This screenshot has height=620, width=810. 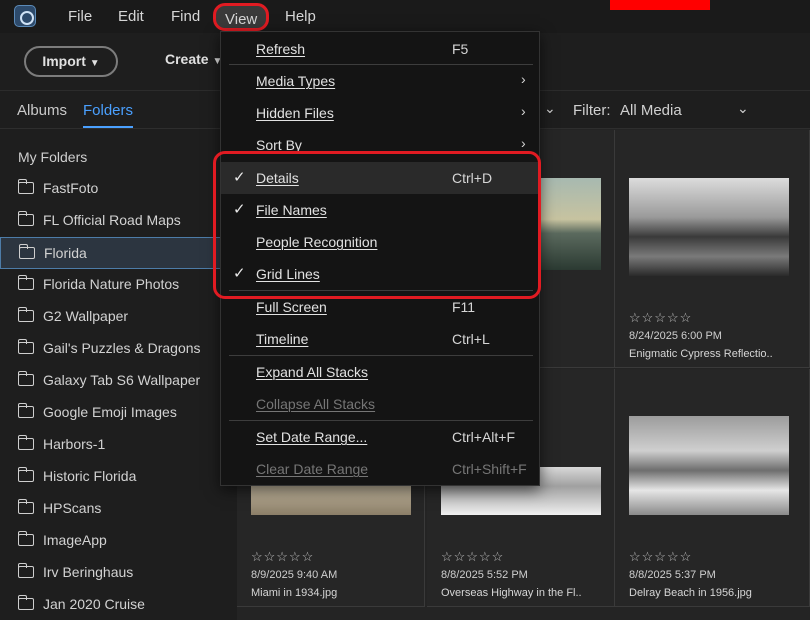 I want to click on menu-item-label: Clear Date Range, so click(x=312, y=469).